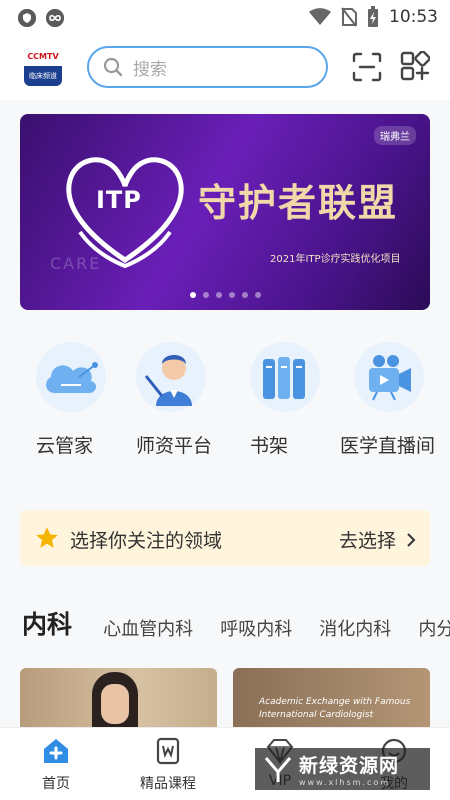 This screenshot has width=450, height=800. Describe the element at coordinates (225, 18) in the screenshot. I see `status-bar: 10:53` at that location.